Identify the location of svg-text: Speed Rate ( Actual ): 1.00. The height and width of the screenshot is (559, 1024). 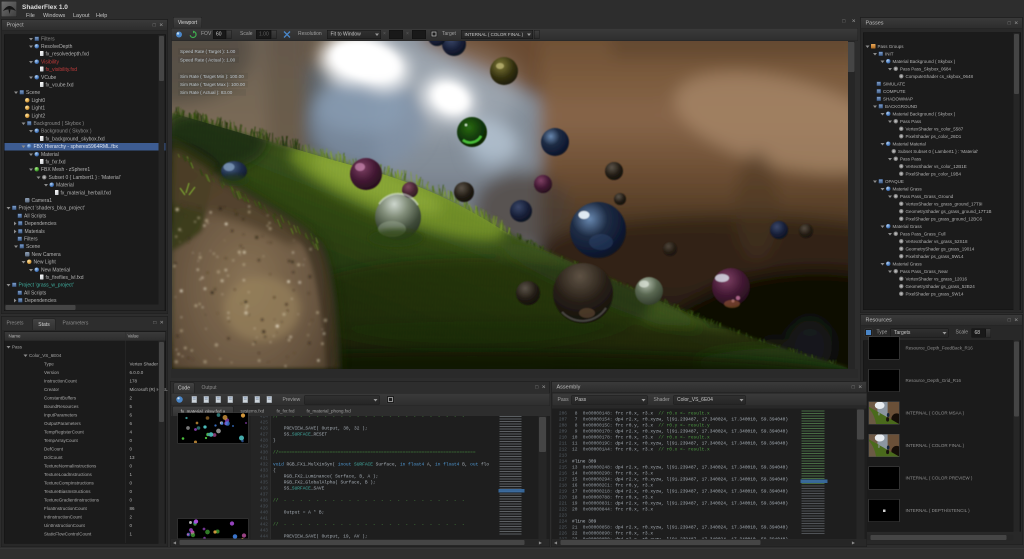
(208, 59).